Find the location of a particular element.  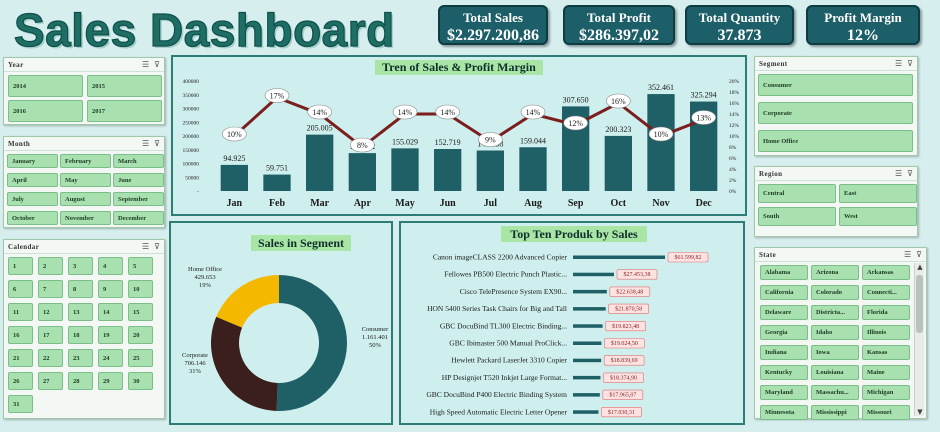

slicer-item-calendar: 14 is located at coordinates (110, 312).